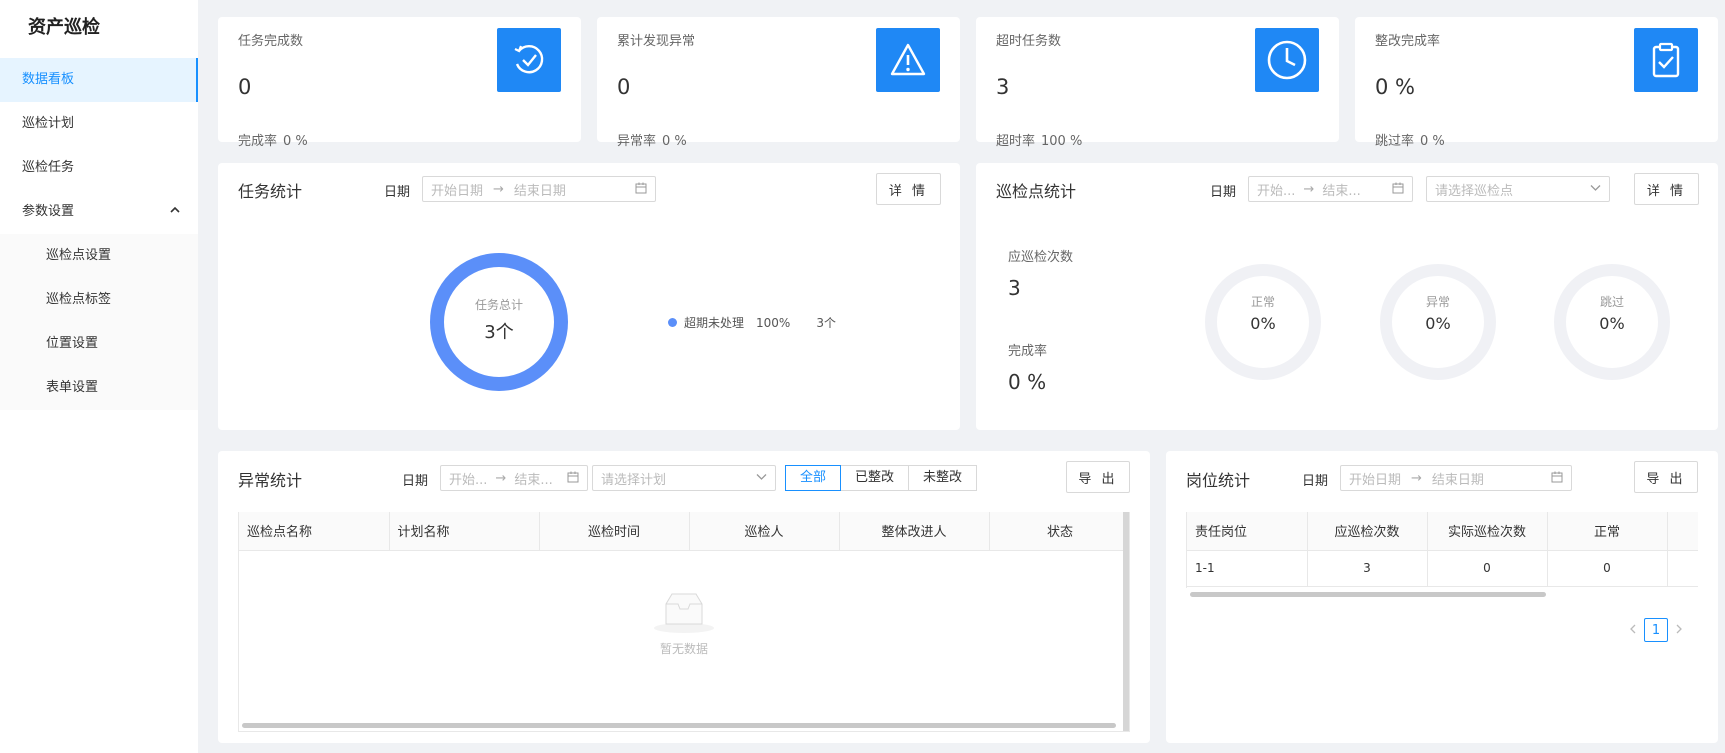 The image size is (1725, 753). What do you see at coordinates (773, 322) in the screenshot?
I see `legend-percent: 100%` at bounding box center [773, 322].